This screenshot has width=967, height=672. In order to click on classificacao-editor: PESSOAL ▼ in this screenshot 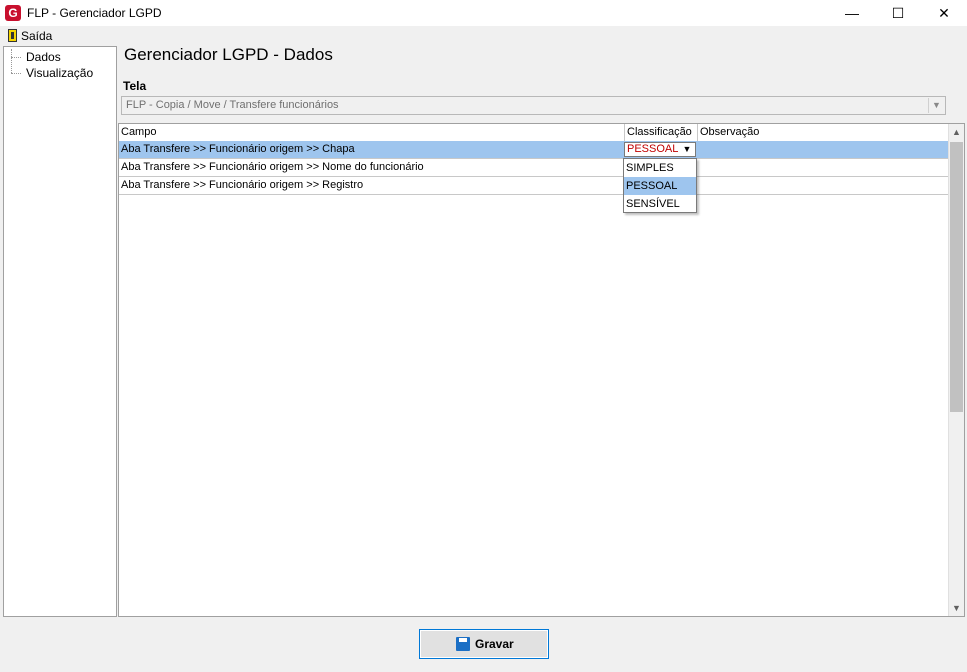, I will do `click(660, 149)`.